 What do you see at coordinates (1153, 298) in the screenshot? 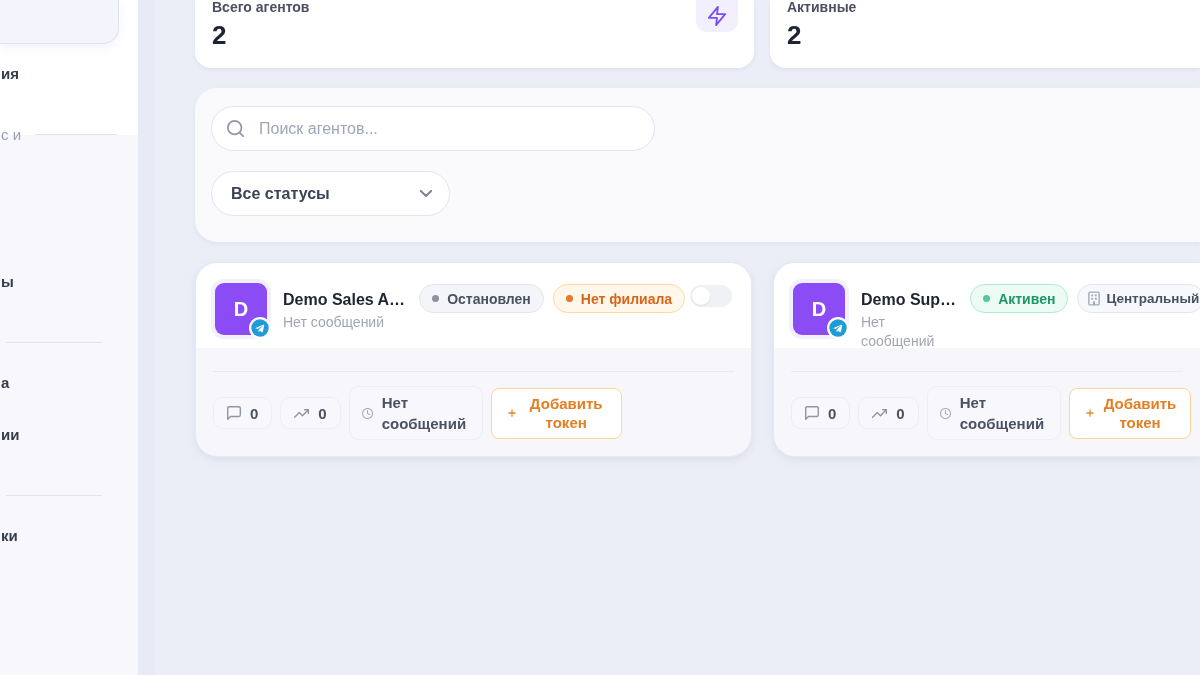
I see `branch-label: Центральный` at bounding box center [1153, 298].